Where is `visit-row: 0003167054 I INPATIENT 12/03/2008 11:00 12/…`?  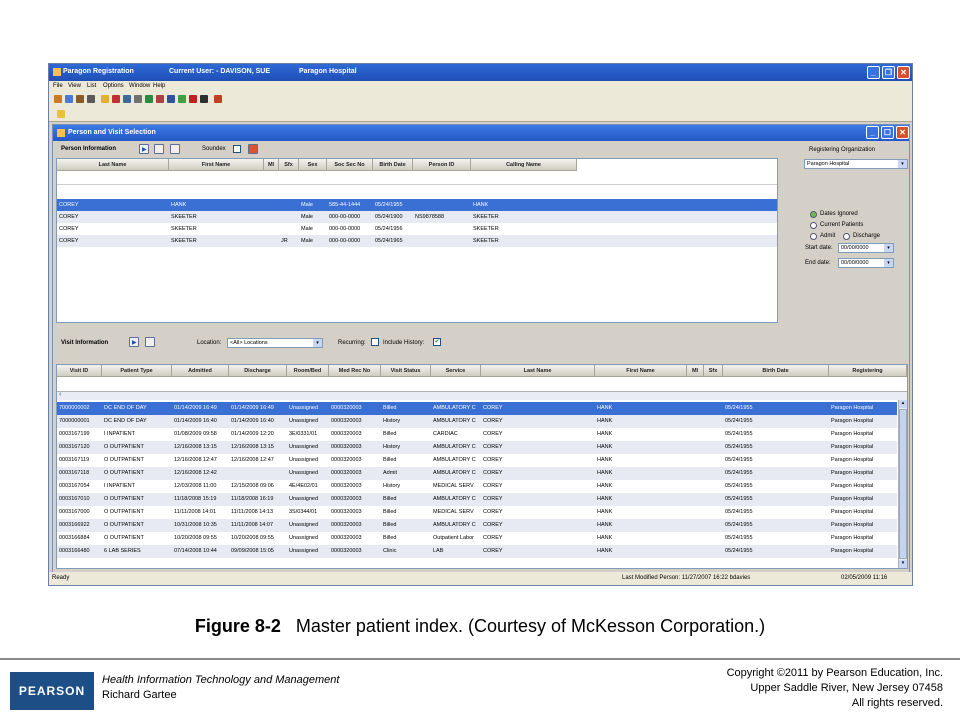
visit-row: 0003167054 I INPATIENT 12/03/2008 11:00 12/… is located at coordinates (477, 486).